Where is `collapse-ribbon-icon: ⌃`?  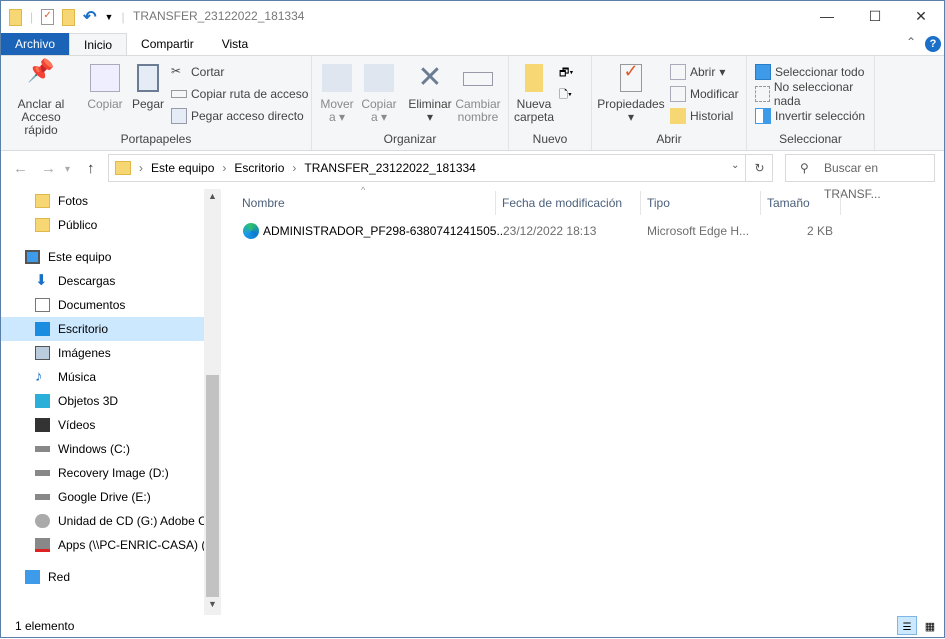
collapse-ribbon-icon: ⌃ is located at coordinates (911, 42).